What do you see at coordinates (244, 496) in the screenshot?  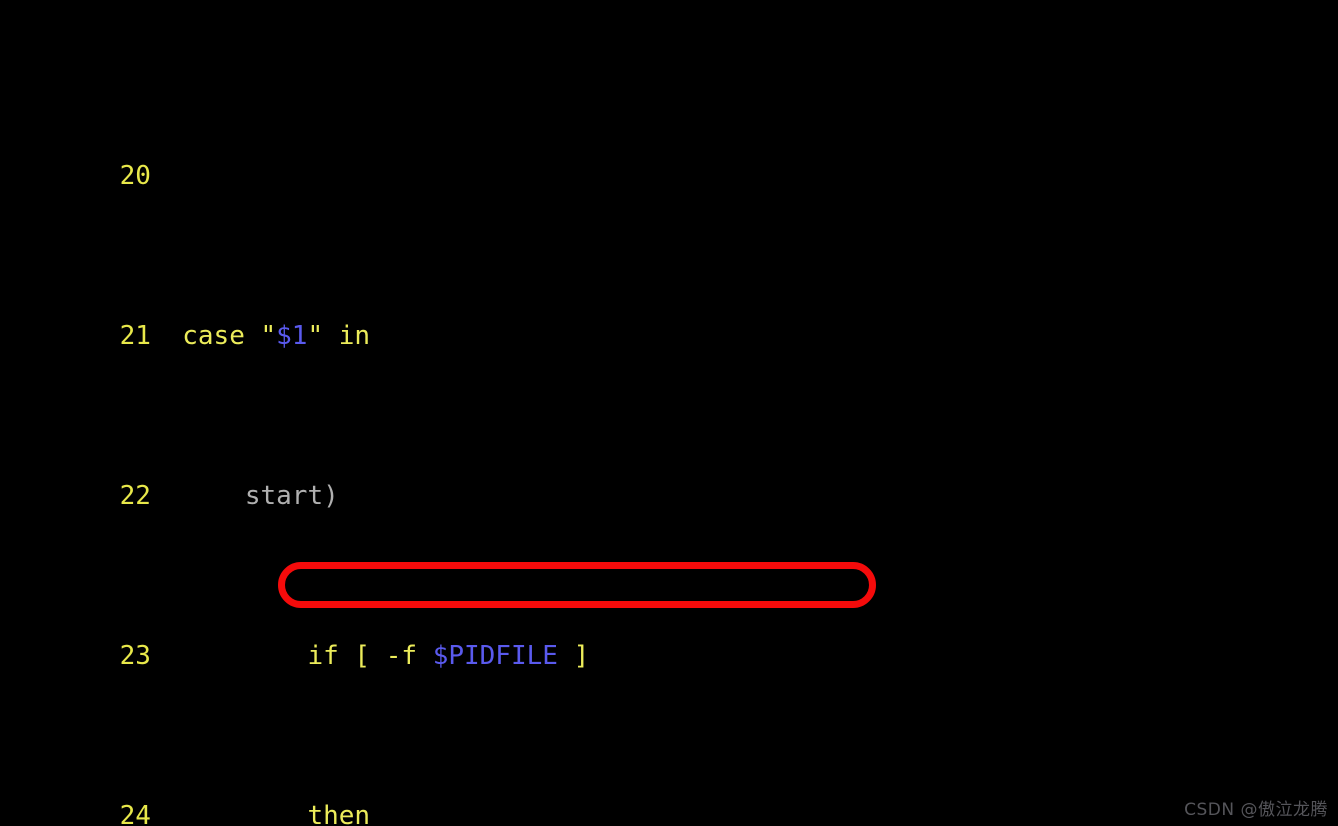 I see `line-content: start)` at bounding box center [244, 496].